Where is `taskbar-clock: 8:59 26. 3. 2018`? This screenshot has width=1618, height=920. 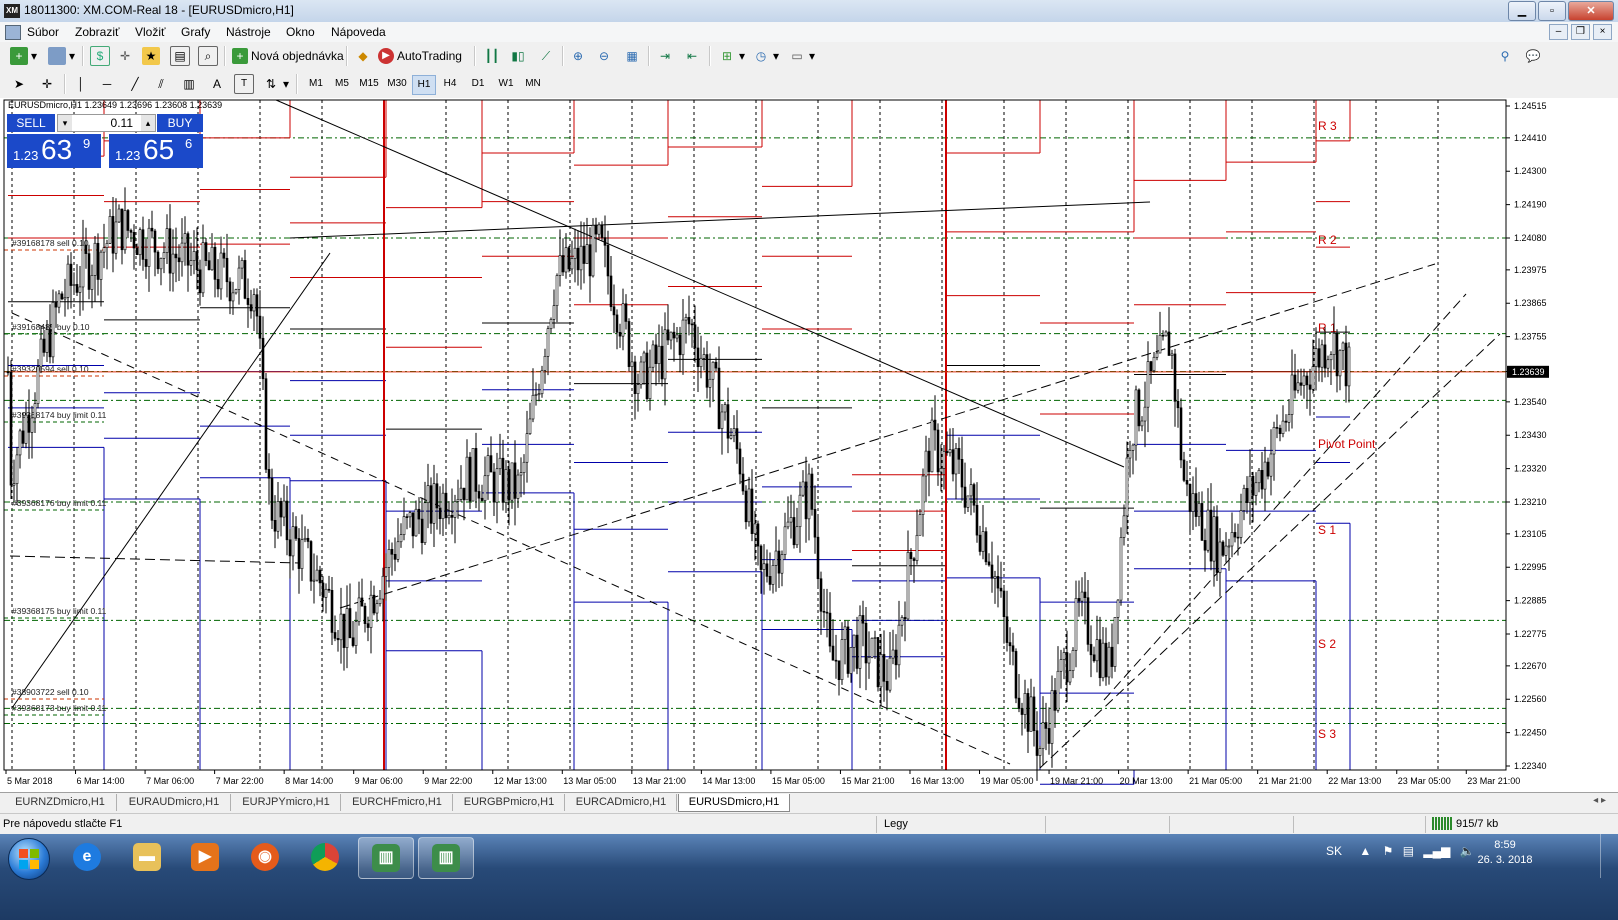
taskbar-clock: 8:59 26. 3. 2018 is located at coordinates (1505, 853).